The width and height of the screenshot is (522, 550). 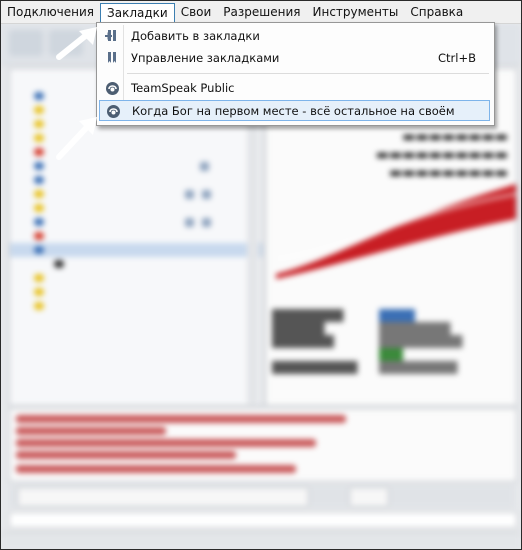 What do you see at coordinates (308, 73) in the screenshot?
I see `menu-separator` at bounding box center [308, 73].